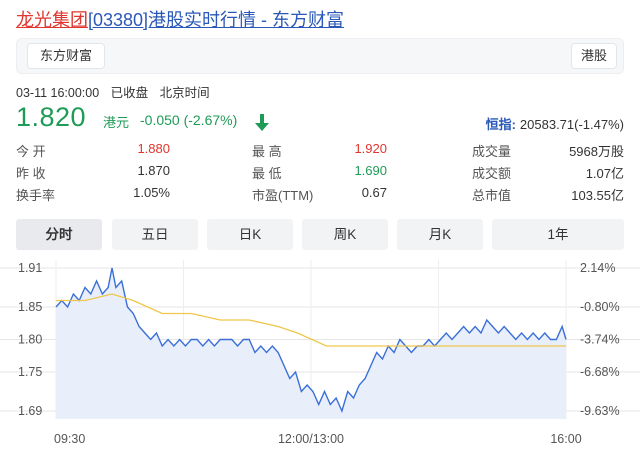 The width and height of the screenshot is (640, 452). I want to click on stat-label: 成交量, so click(492, 151).